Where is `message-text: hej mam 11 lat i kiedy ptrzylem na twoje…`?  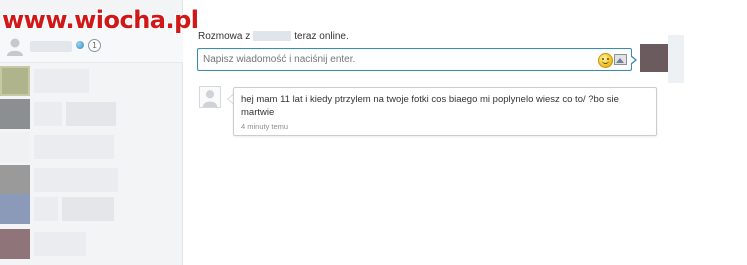 message-text: hej mam 11 lat i kiedy ptrzylem na twoje… is located at coordinates (430, 106).